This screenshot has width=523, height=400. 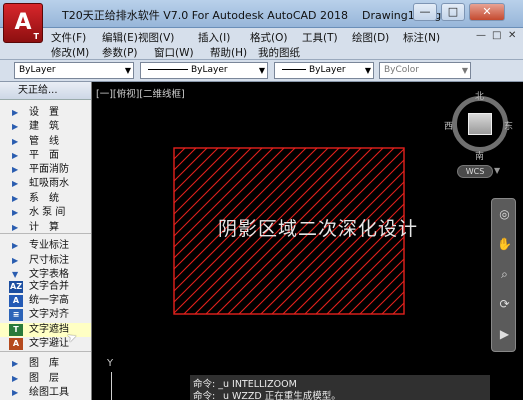 What do you see at coordinates (120, 37) in the screenshot?
I see `menu-2: 编辑(E)` at bounding box center [120, 37].